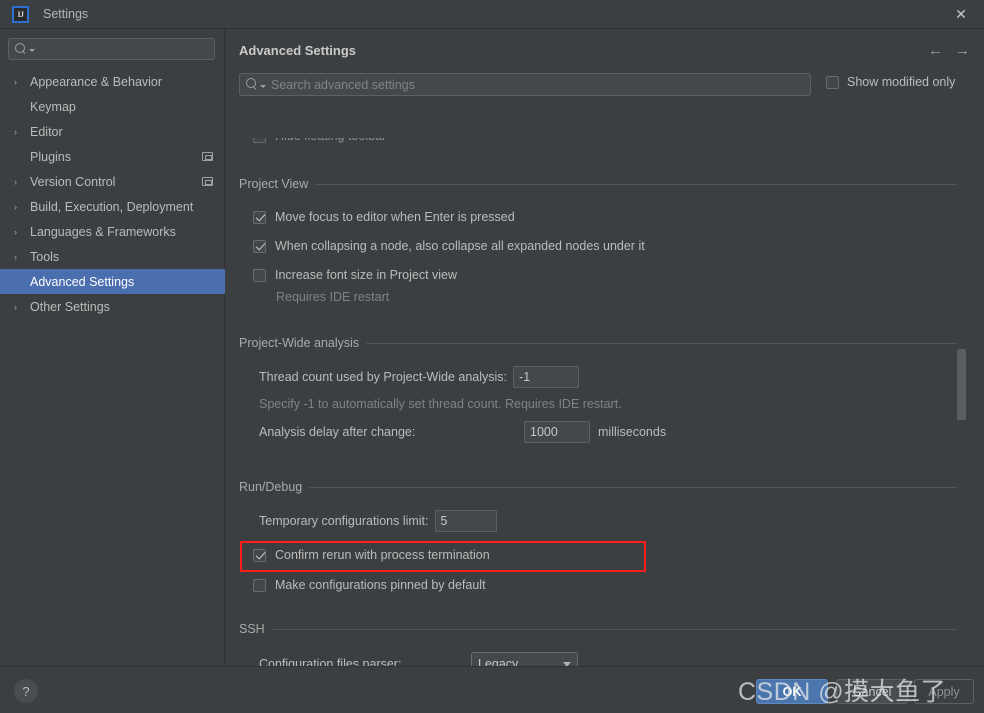  I want to click on section-ssh: SSH Configuration files parser: Legacy, so click(598, 644).